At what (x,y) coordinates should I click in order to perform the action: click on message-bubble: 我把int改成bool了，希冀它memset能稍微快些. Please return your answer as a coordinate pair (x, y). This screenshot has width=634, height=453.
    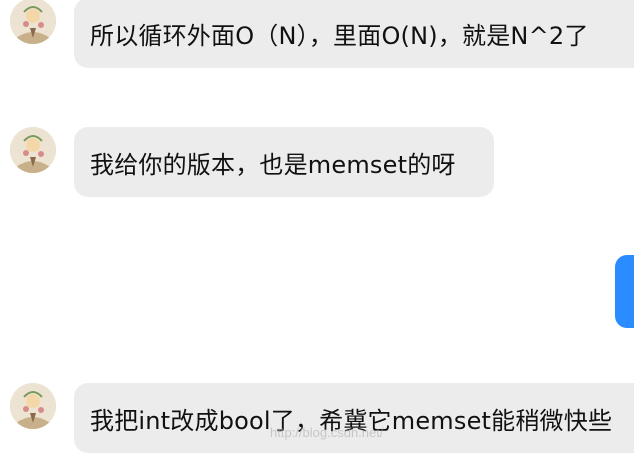
    Looking at the image, I should click on (354, 418).